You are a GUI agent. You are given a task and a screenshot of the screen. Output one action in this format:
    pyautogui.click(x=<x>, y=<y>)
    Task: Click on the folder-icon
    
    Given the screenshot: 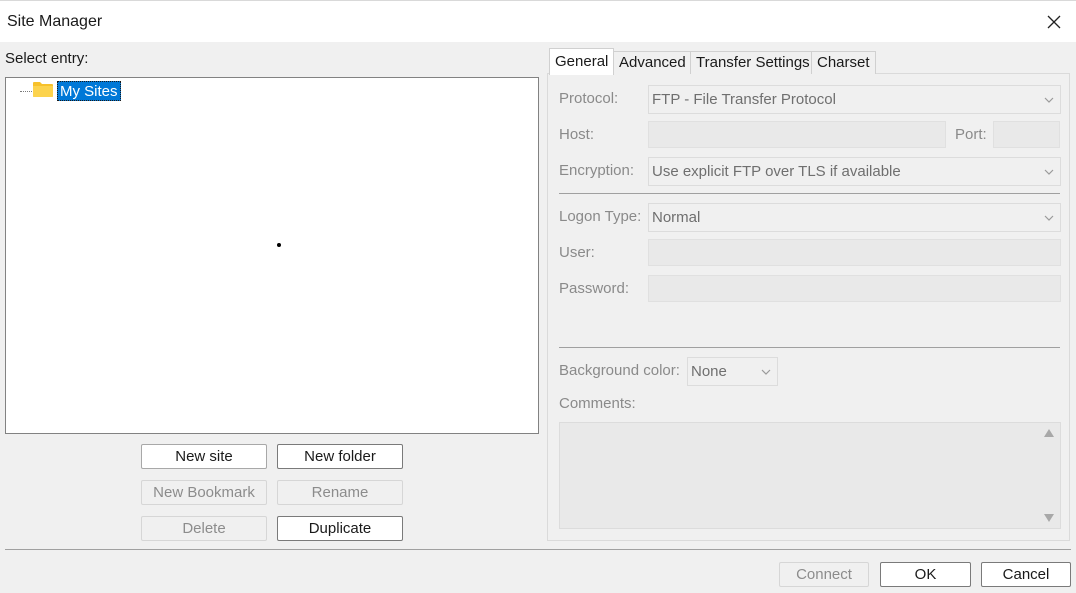 What is the action you would take?
    pyautogui.click(x=43, y=89)
    